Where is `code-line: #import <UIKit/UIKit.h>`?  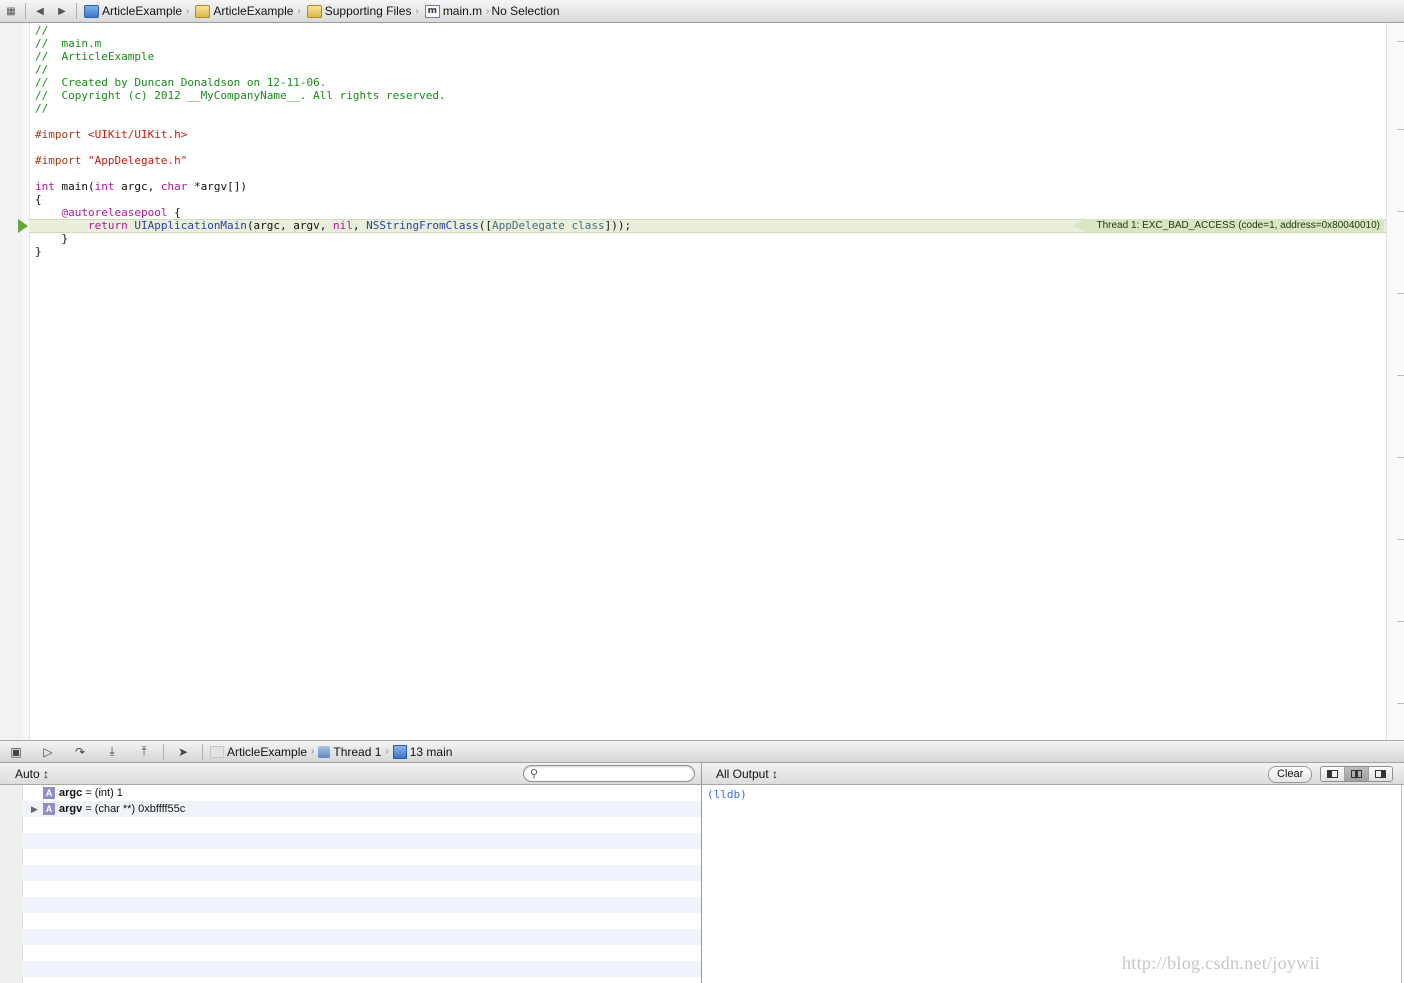 code-line: #import <UIKit/UIKit.h> is located at coordinates (111, 134).